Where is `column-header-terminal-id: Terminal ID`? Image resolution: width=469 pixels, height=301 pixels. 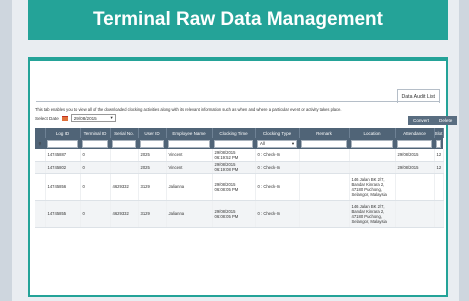 column-header-terminal-id: Terminal ID is located at coordinates (95, 133).